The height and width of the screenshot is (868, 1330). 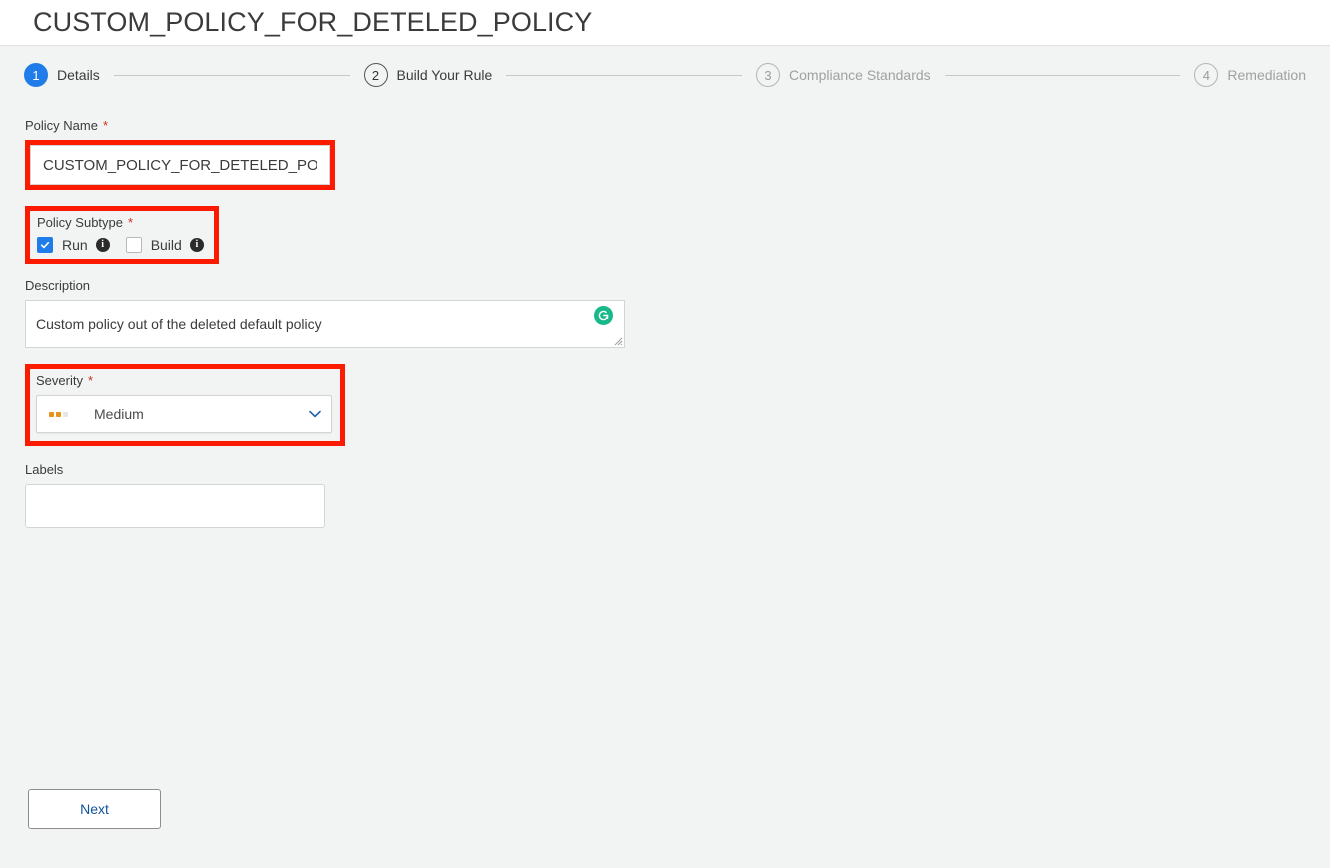 I want to click on page-title: CUSTOM_POLICY_FOR_DETELED_POLICY, so click(x=313, y=22).